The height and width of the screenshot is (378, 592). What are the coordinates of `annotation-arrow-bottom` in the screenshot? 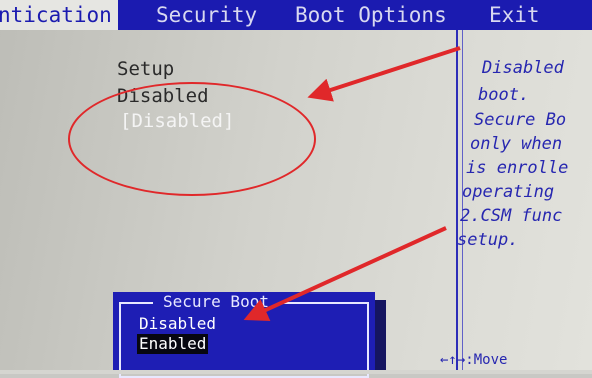 It's located at (345, 273).